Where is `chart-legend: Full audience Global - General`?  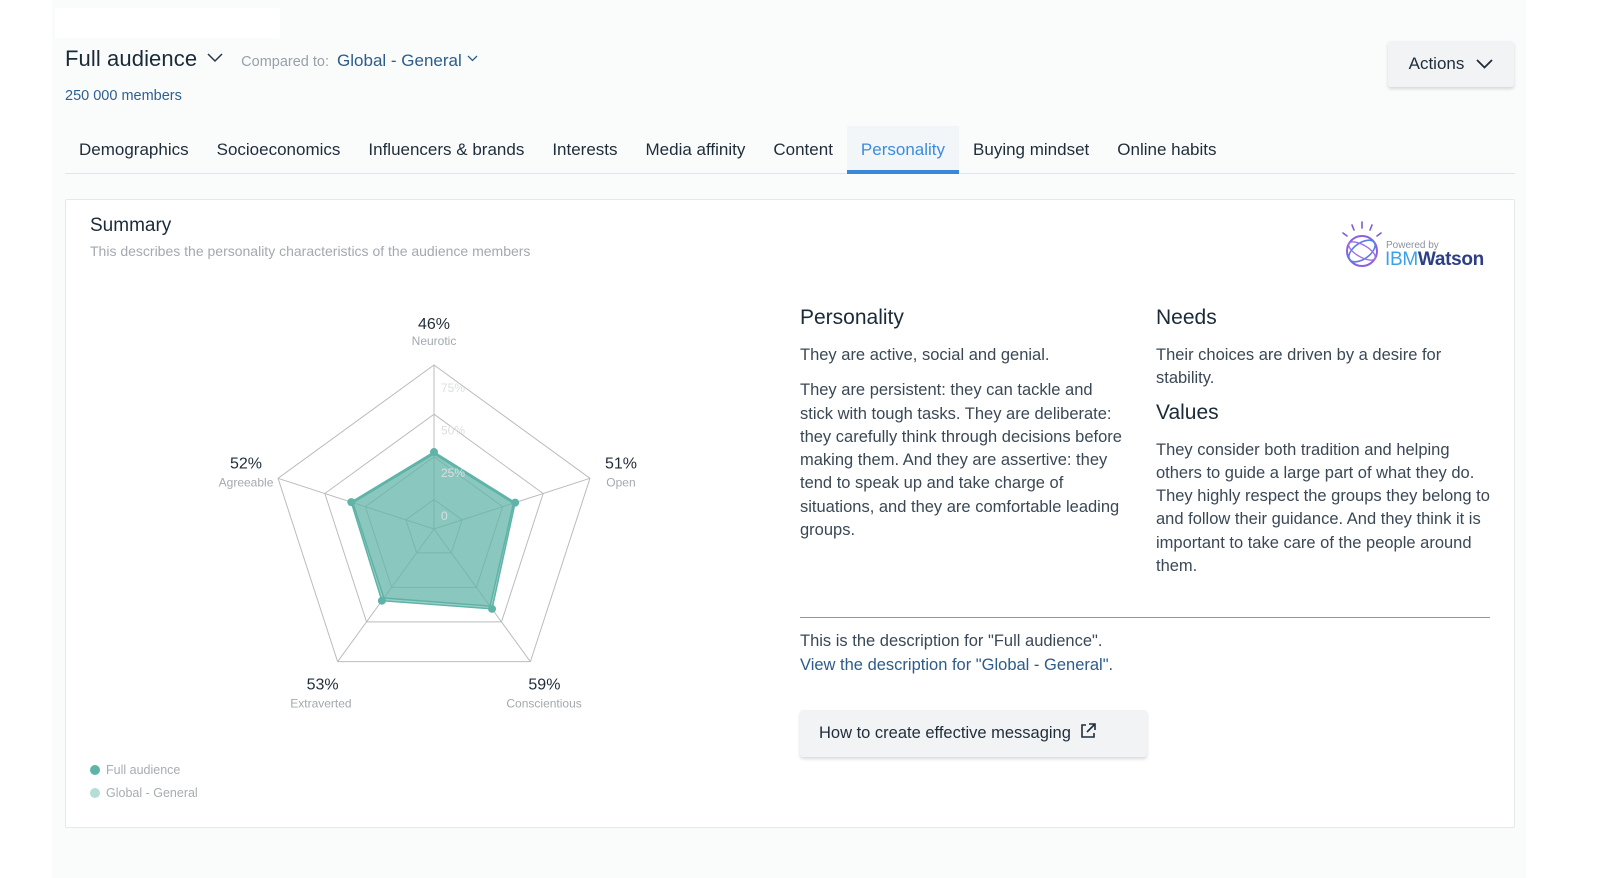 chart-legend: Full audience Global - General is located at coordinates (144, 781).